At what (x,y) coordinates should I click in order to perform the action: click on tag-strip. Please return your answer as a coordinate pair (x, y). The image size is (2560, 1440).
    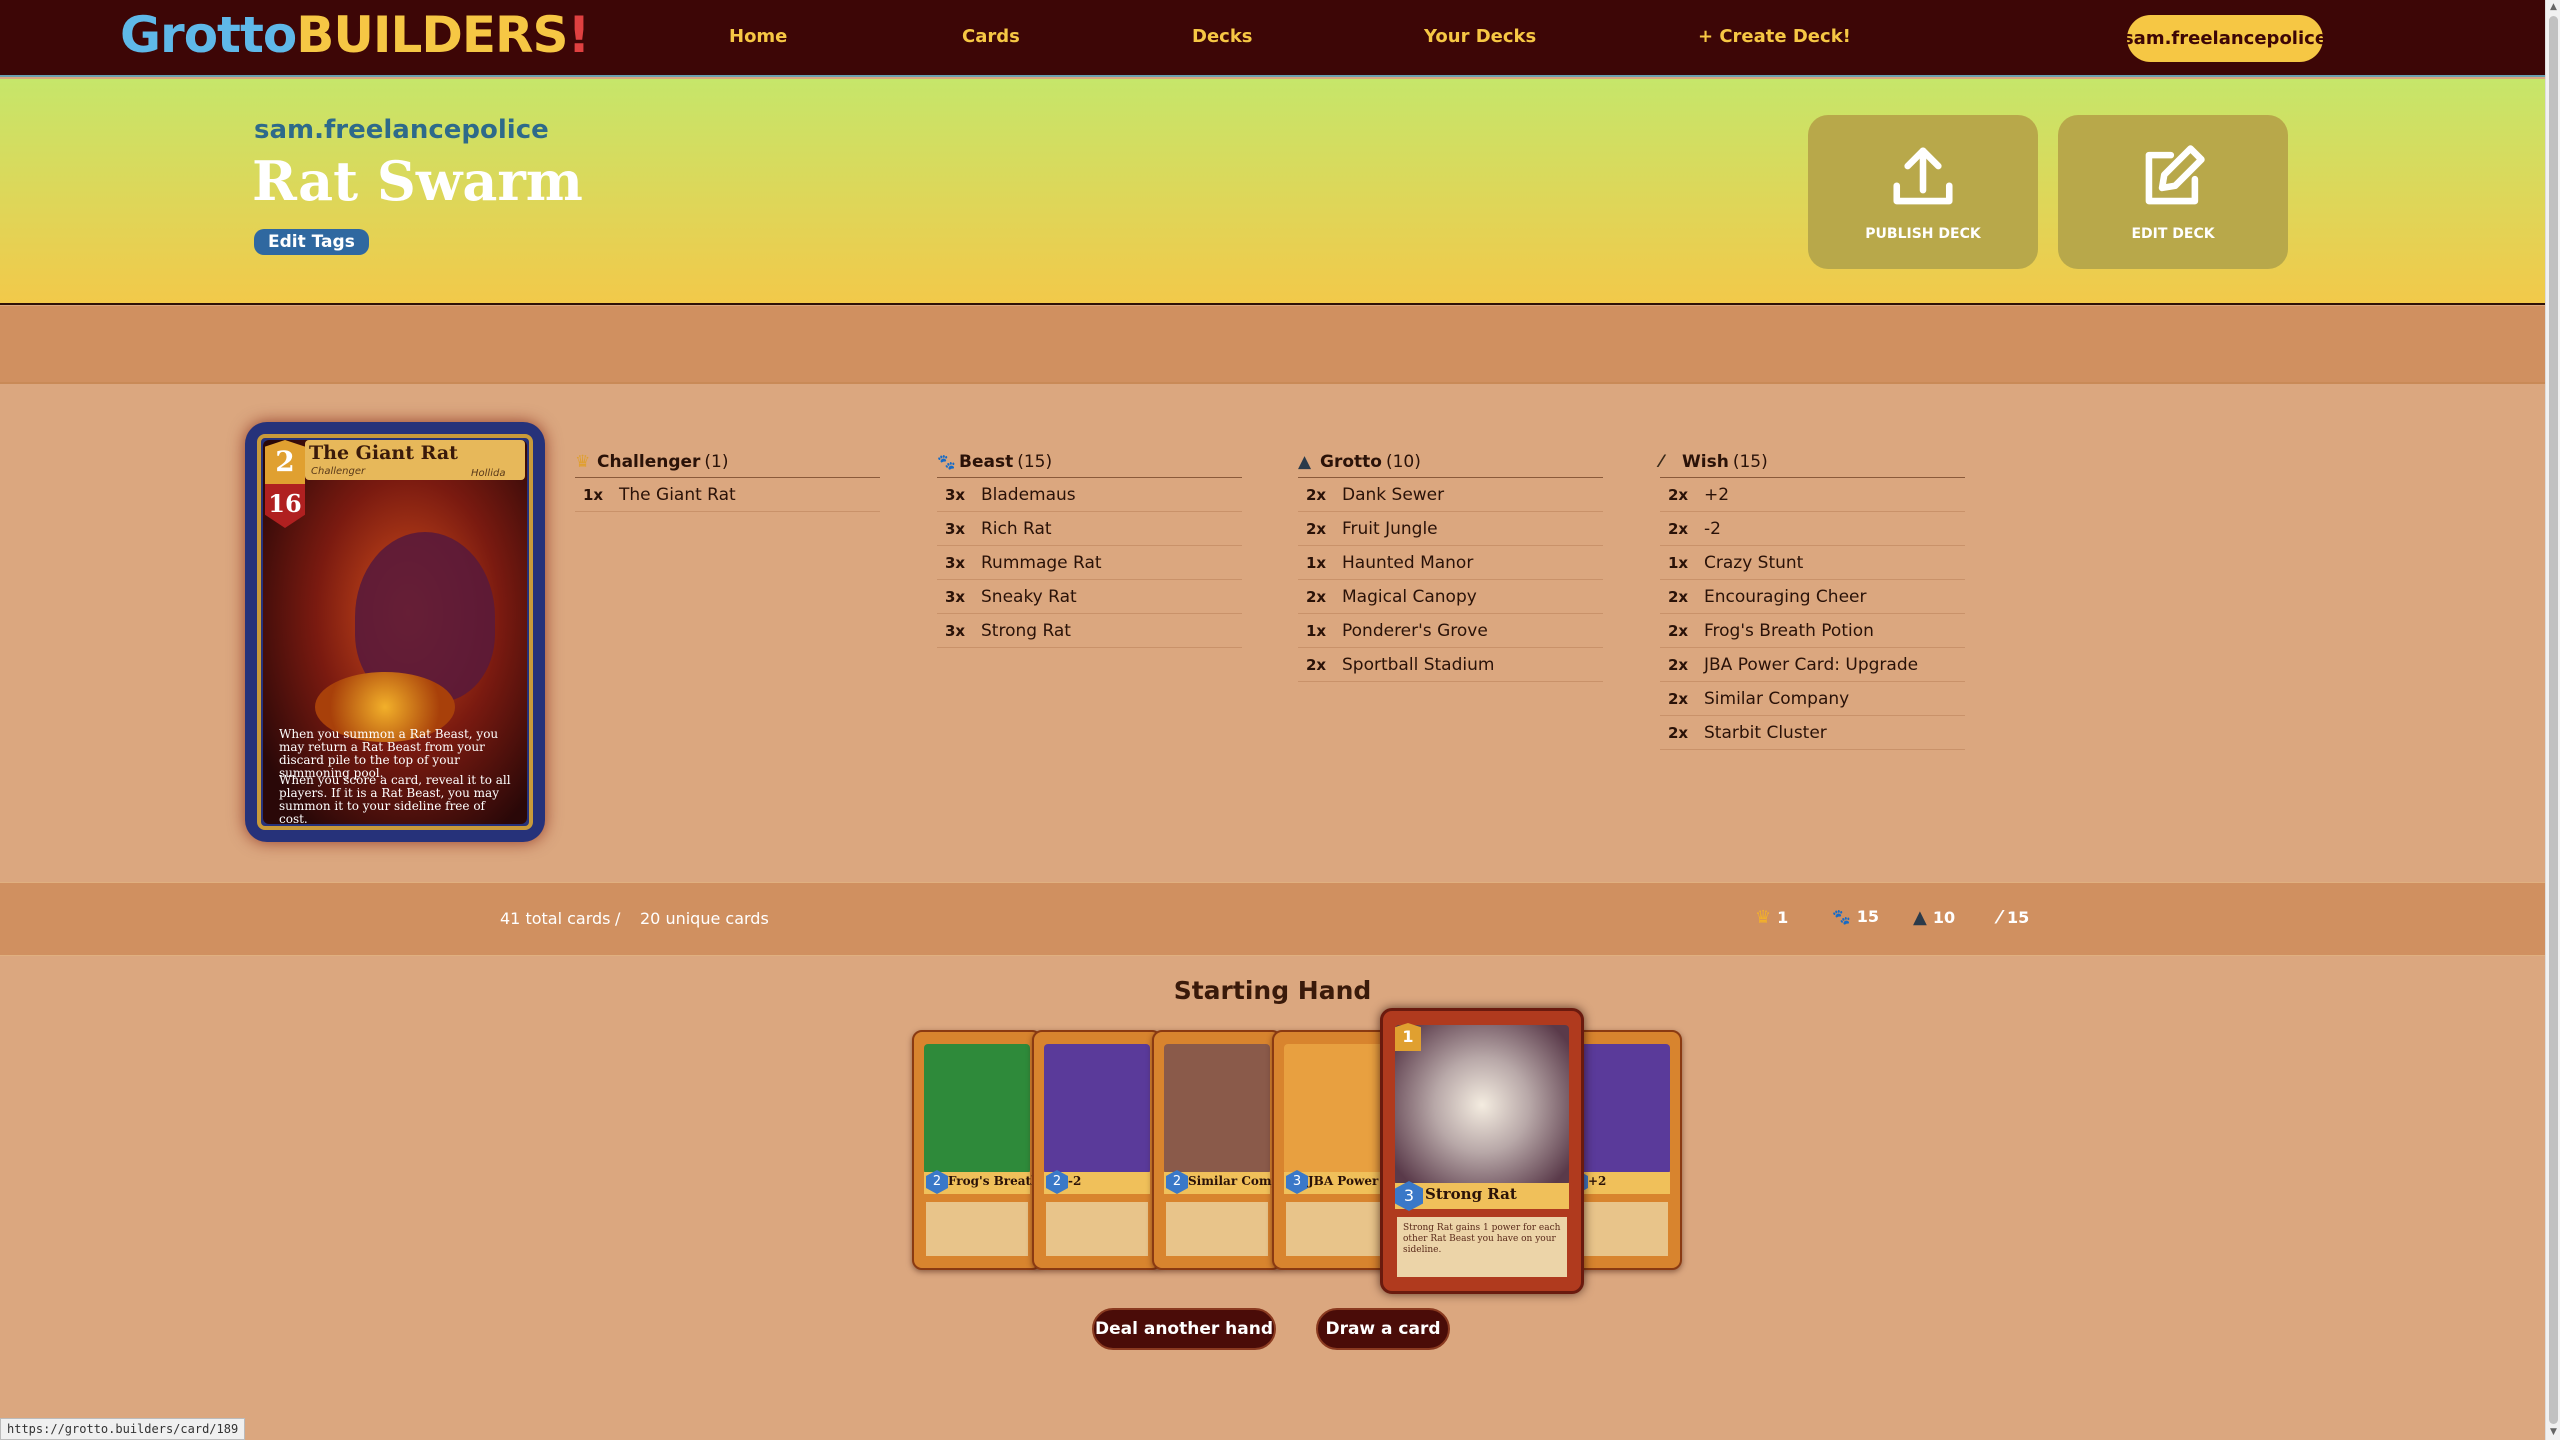
    Looking at the image, I should click on (1272, 345).